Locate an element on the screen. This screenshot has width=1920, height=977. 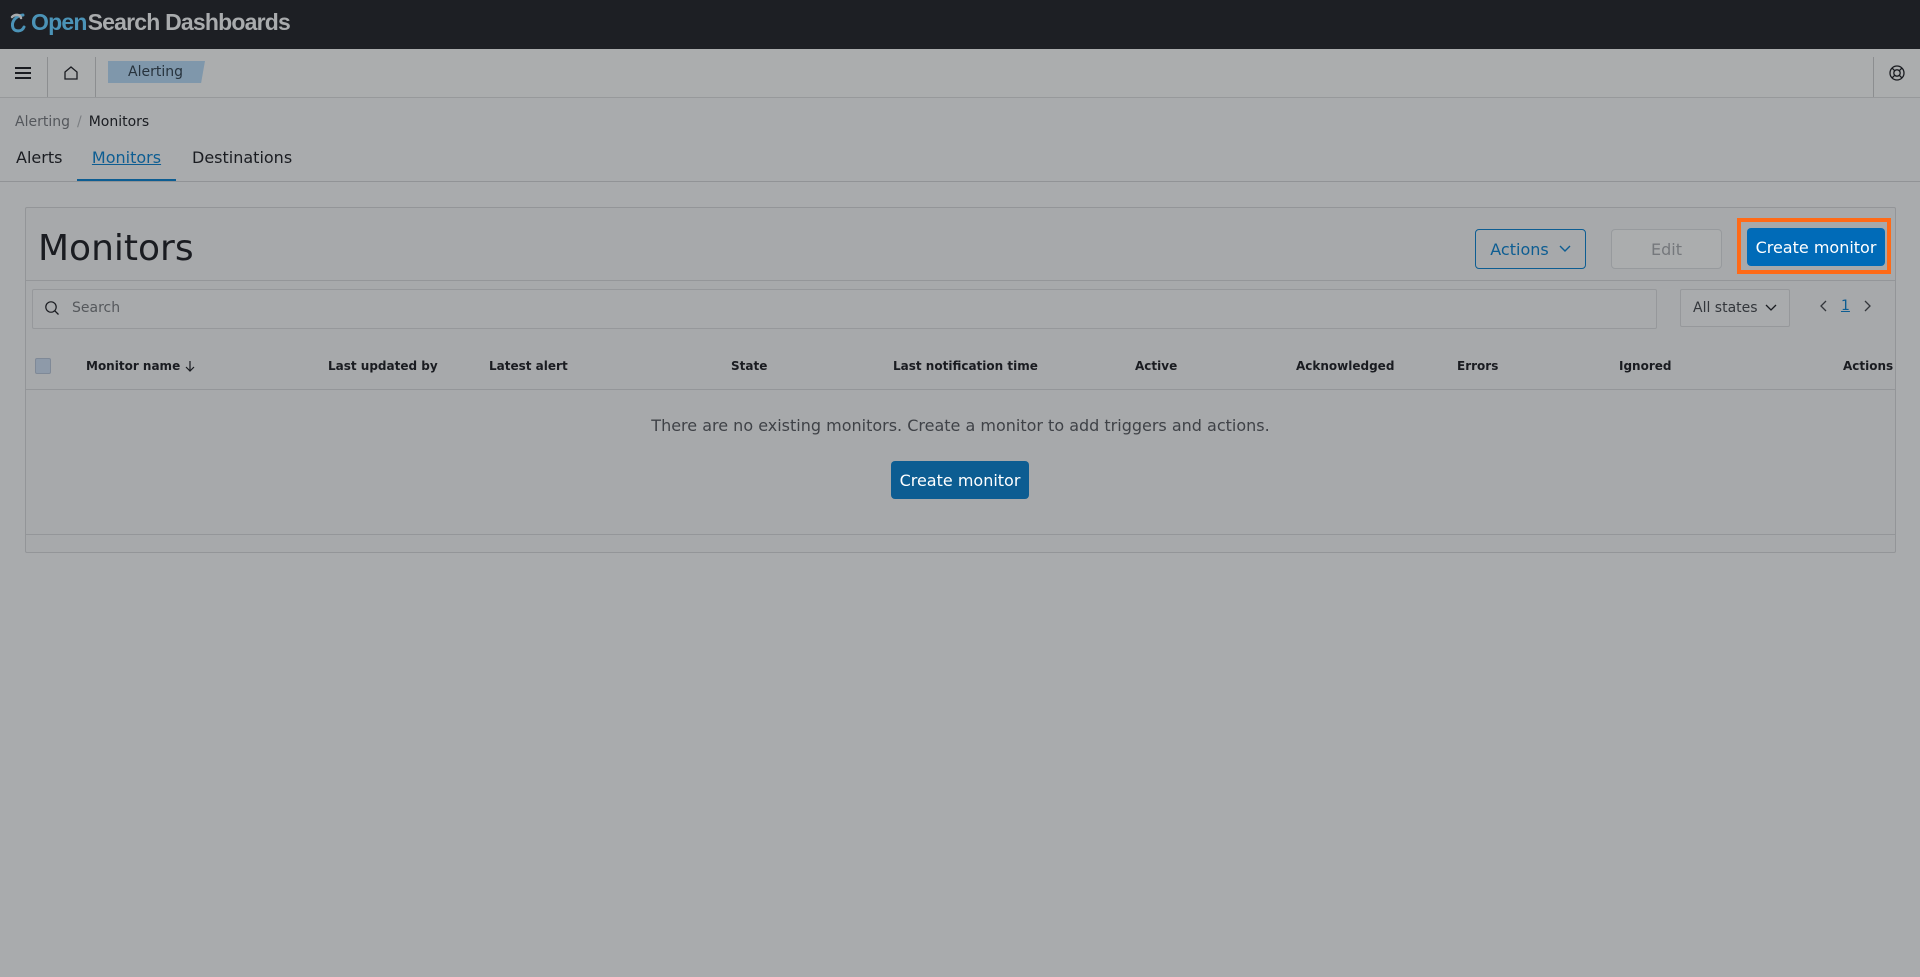
edit-button: Edit is located at coordinates (1666, 249).